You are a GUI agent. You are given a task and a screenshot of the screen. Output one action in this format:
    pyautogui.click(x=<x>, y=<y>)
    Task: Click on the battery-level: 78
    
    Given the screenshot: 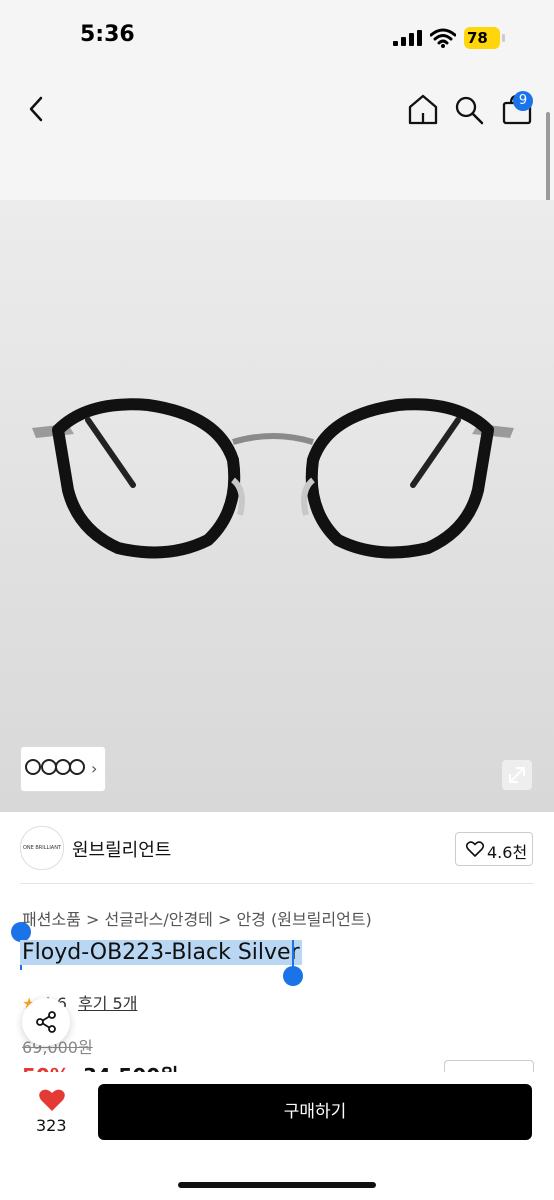 What is the action you would take?
    pyautogui.click(x=477, y=38)
    